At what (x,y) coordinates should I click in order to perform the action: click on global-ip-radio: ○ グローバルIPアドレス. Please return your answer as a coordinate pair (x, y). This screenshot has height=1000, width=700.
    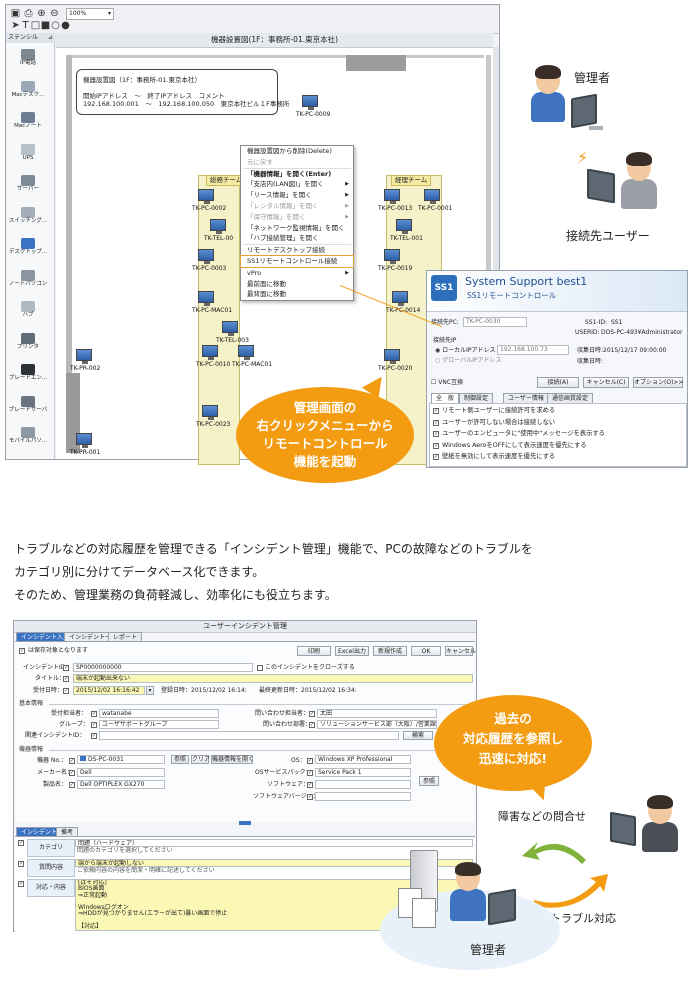
    Looking at the image, I should click on (468, 361).